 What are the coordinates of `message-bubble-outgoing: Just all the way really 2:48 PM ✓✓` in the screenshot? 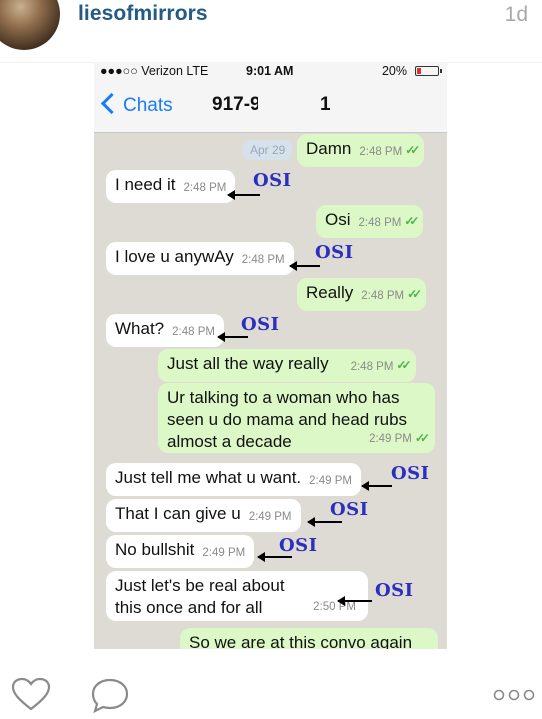 It's located at (287, 365).